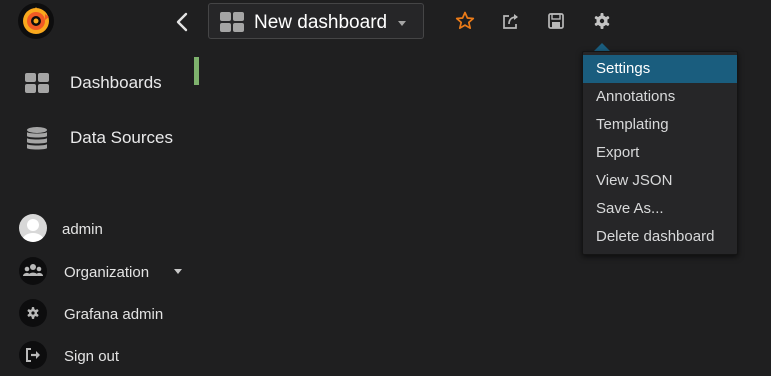 This screenshot has height=376, width=771. I want to click on dashboard-title-button: New dashboard, so click(316, 21).